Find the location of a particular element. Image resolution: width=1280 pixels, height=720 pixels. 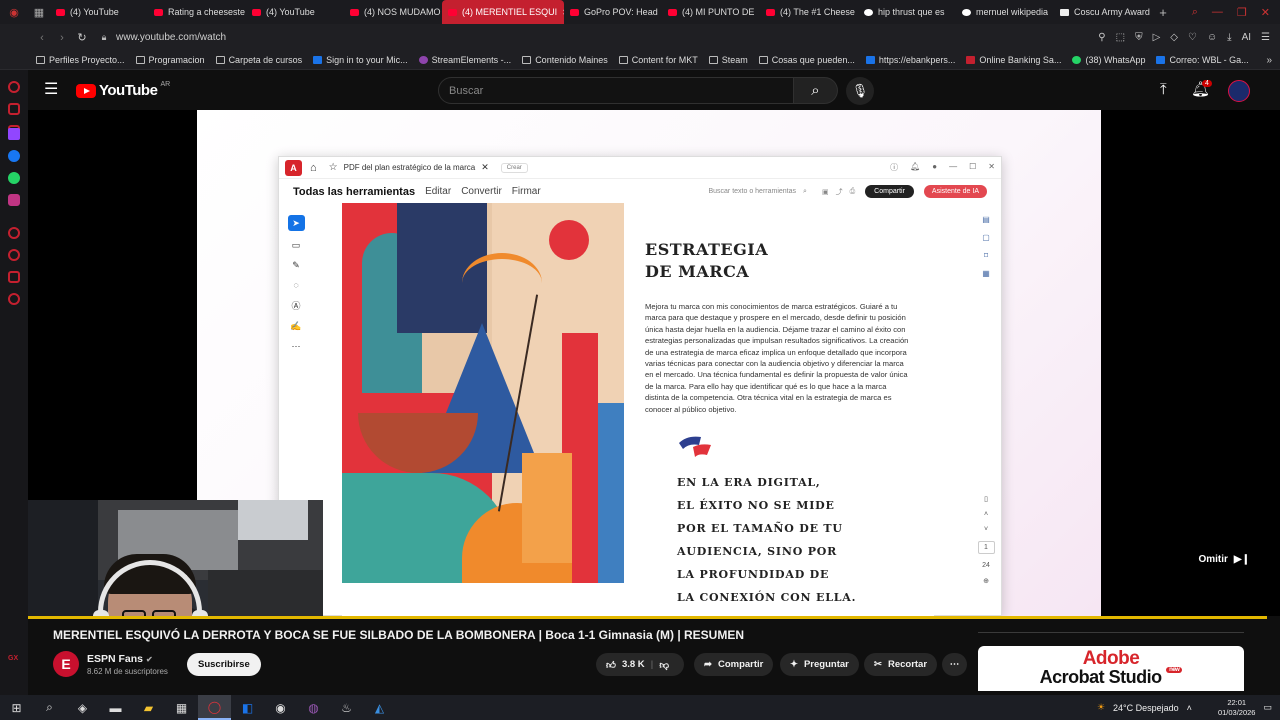

bookmarks-more-icon: » is located at coordinates (1273, 60).